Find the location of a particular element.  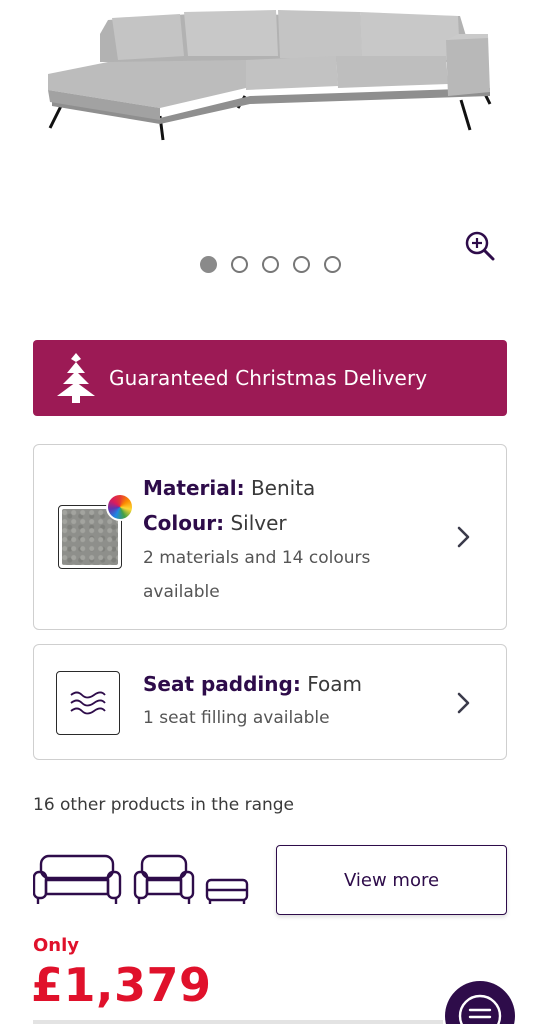

zoom-icon is located at coordinates (480, 246).